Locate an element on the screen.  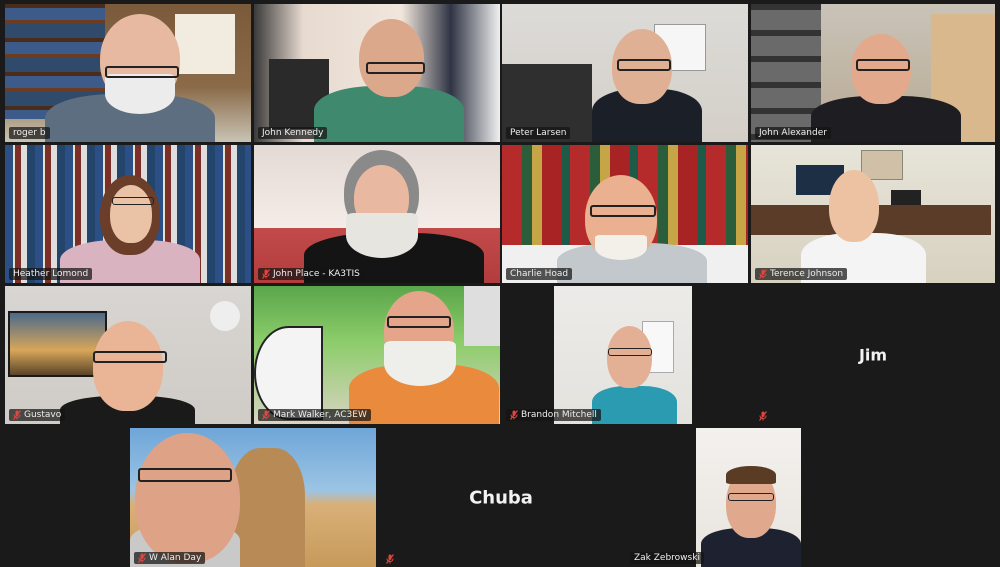
participant-name: roger b is located at coordinates (29, 133).